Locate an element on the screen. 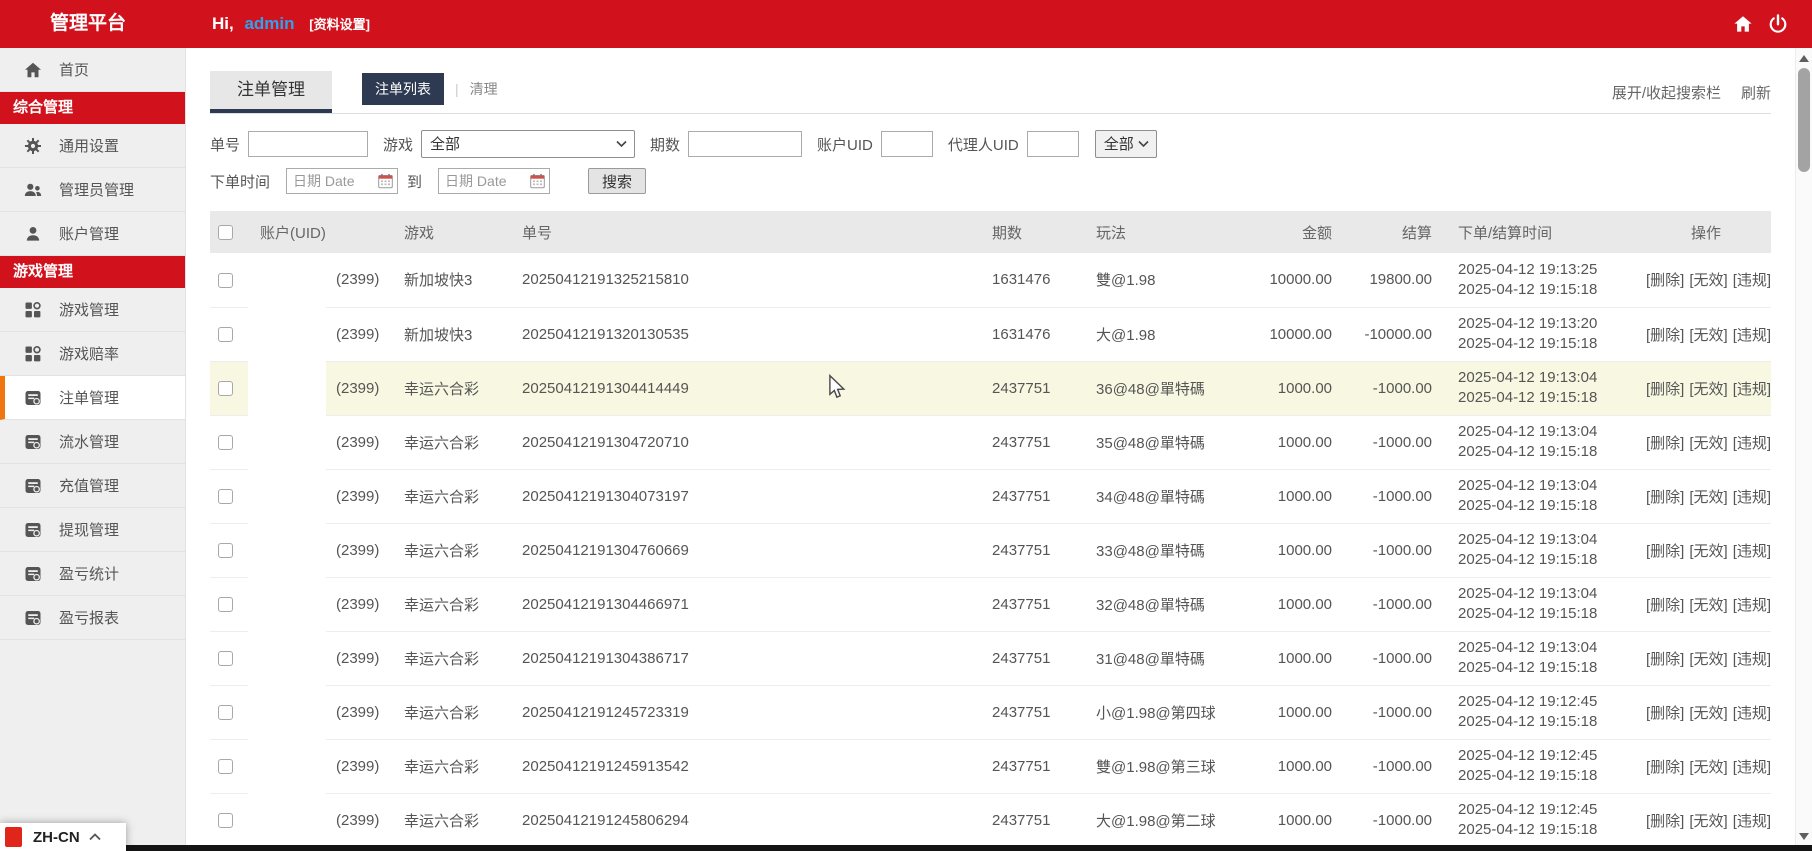 The image size is (1812, 851). agent-uid-input is located at coordinates (1052, 144).